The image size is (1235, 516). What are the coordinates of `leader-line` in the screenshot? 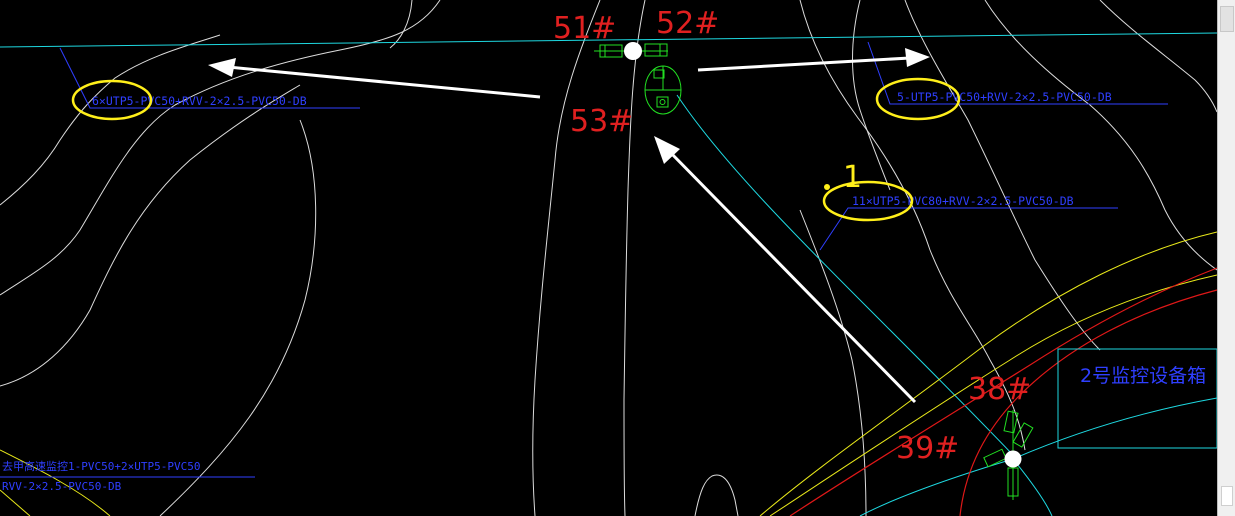 It's located at (968, 229).